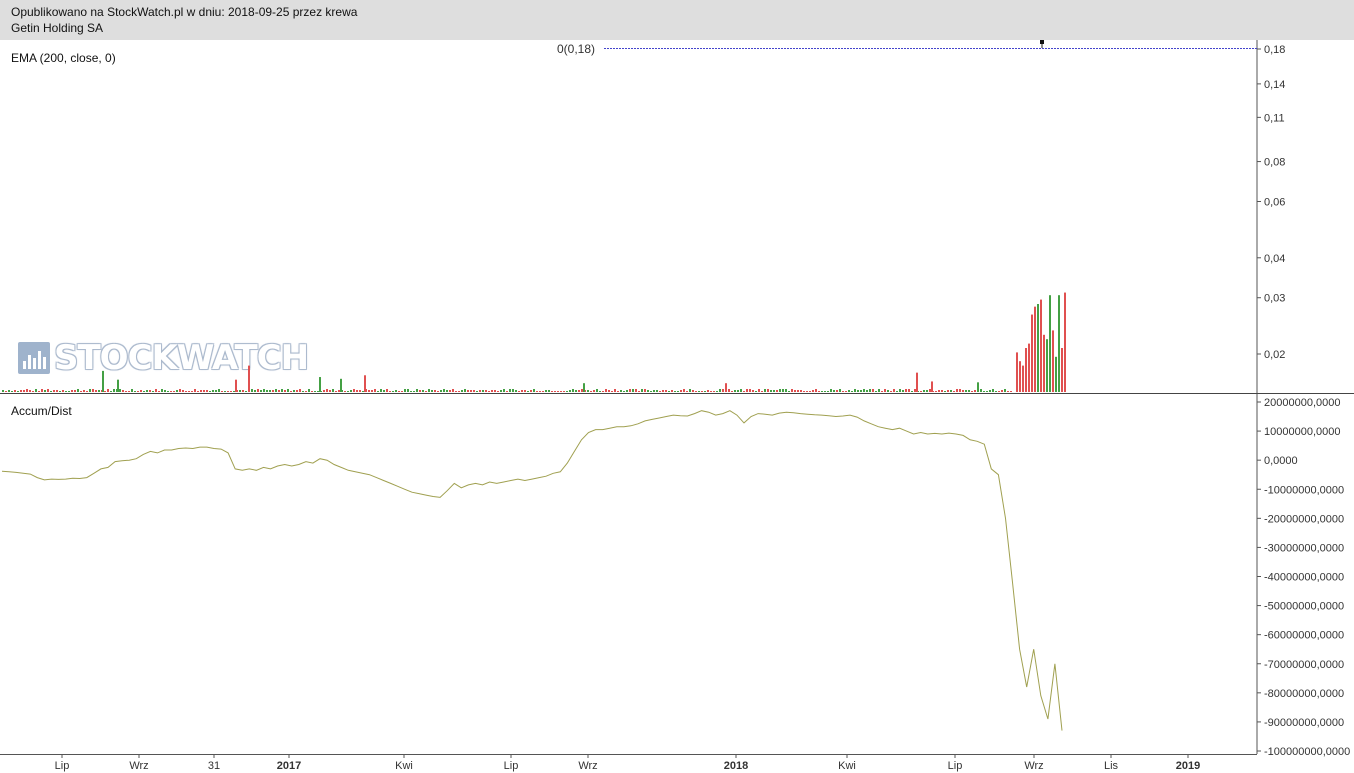  I want to click on time-tick-label: Wrz, so click(587, 766).